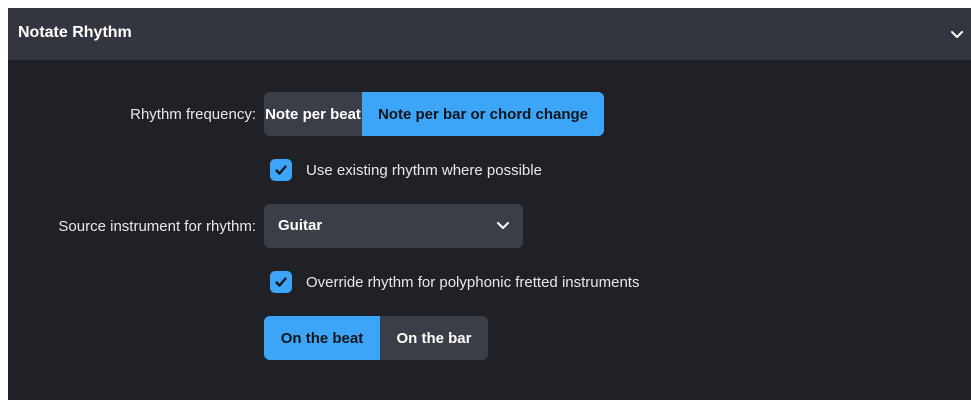 The height and width of the screenshot is (400, 971). What do you see at coordinates (489, 34) in the screenshot?
I see `panel-header: Notate Rhythm` at bounding box center [489, 34].